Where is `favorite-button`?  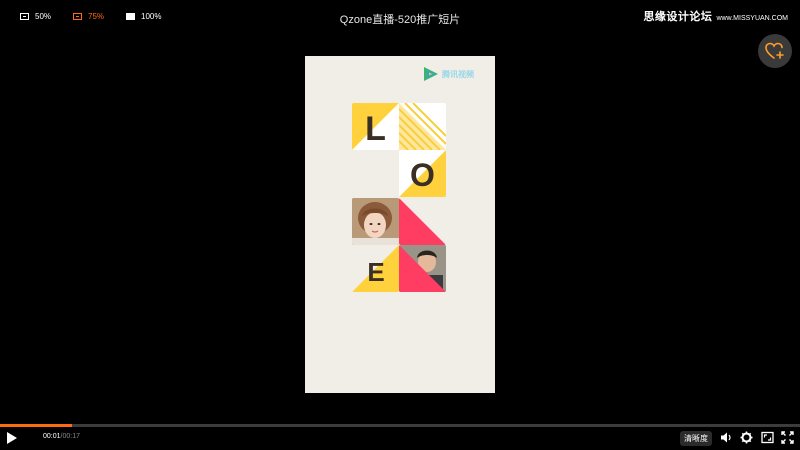 favorite-button is located at coordinates (775, 51).